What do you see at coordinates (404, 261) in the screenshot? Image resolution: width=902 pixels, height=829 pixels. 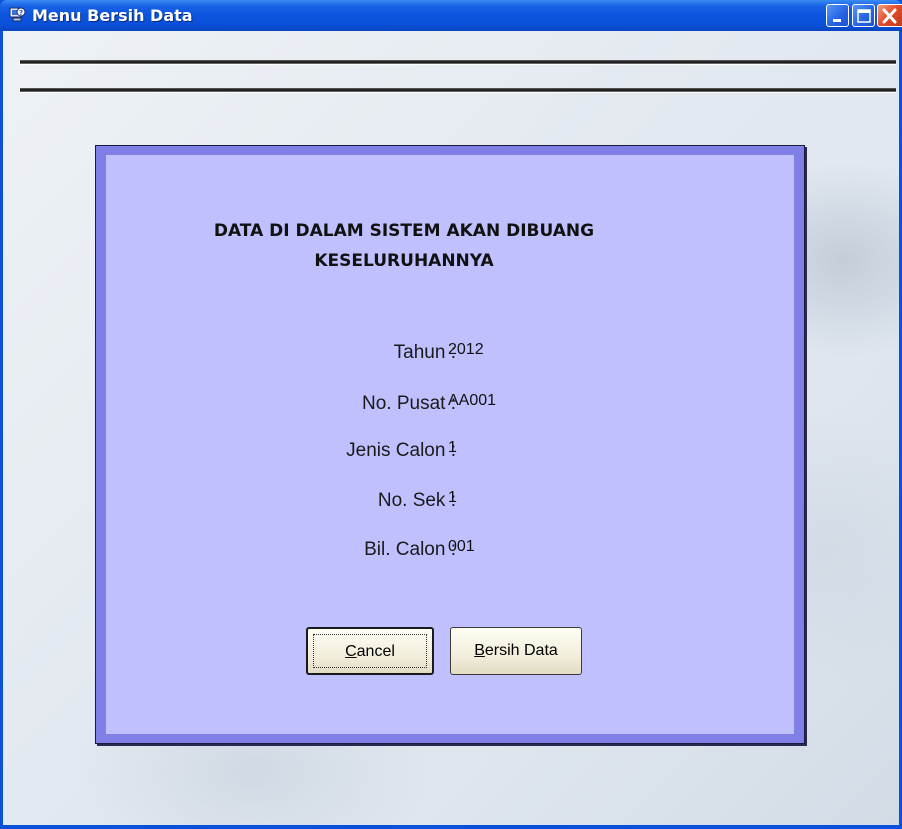 I see `warning-heading-line2: KESELURUHANNYA` at bounding box center [404, 261].